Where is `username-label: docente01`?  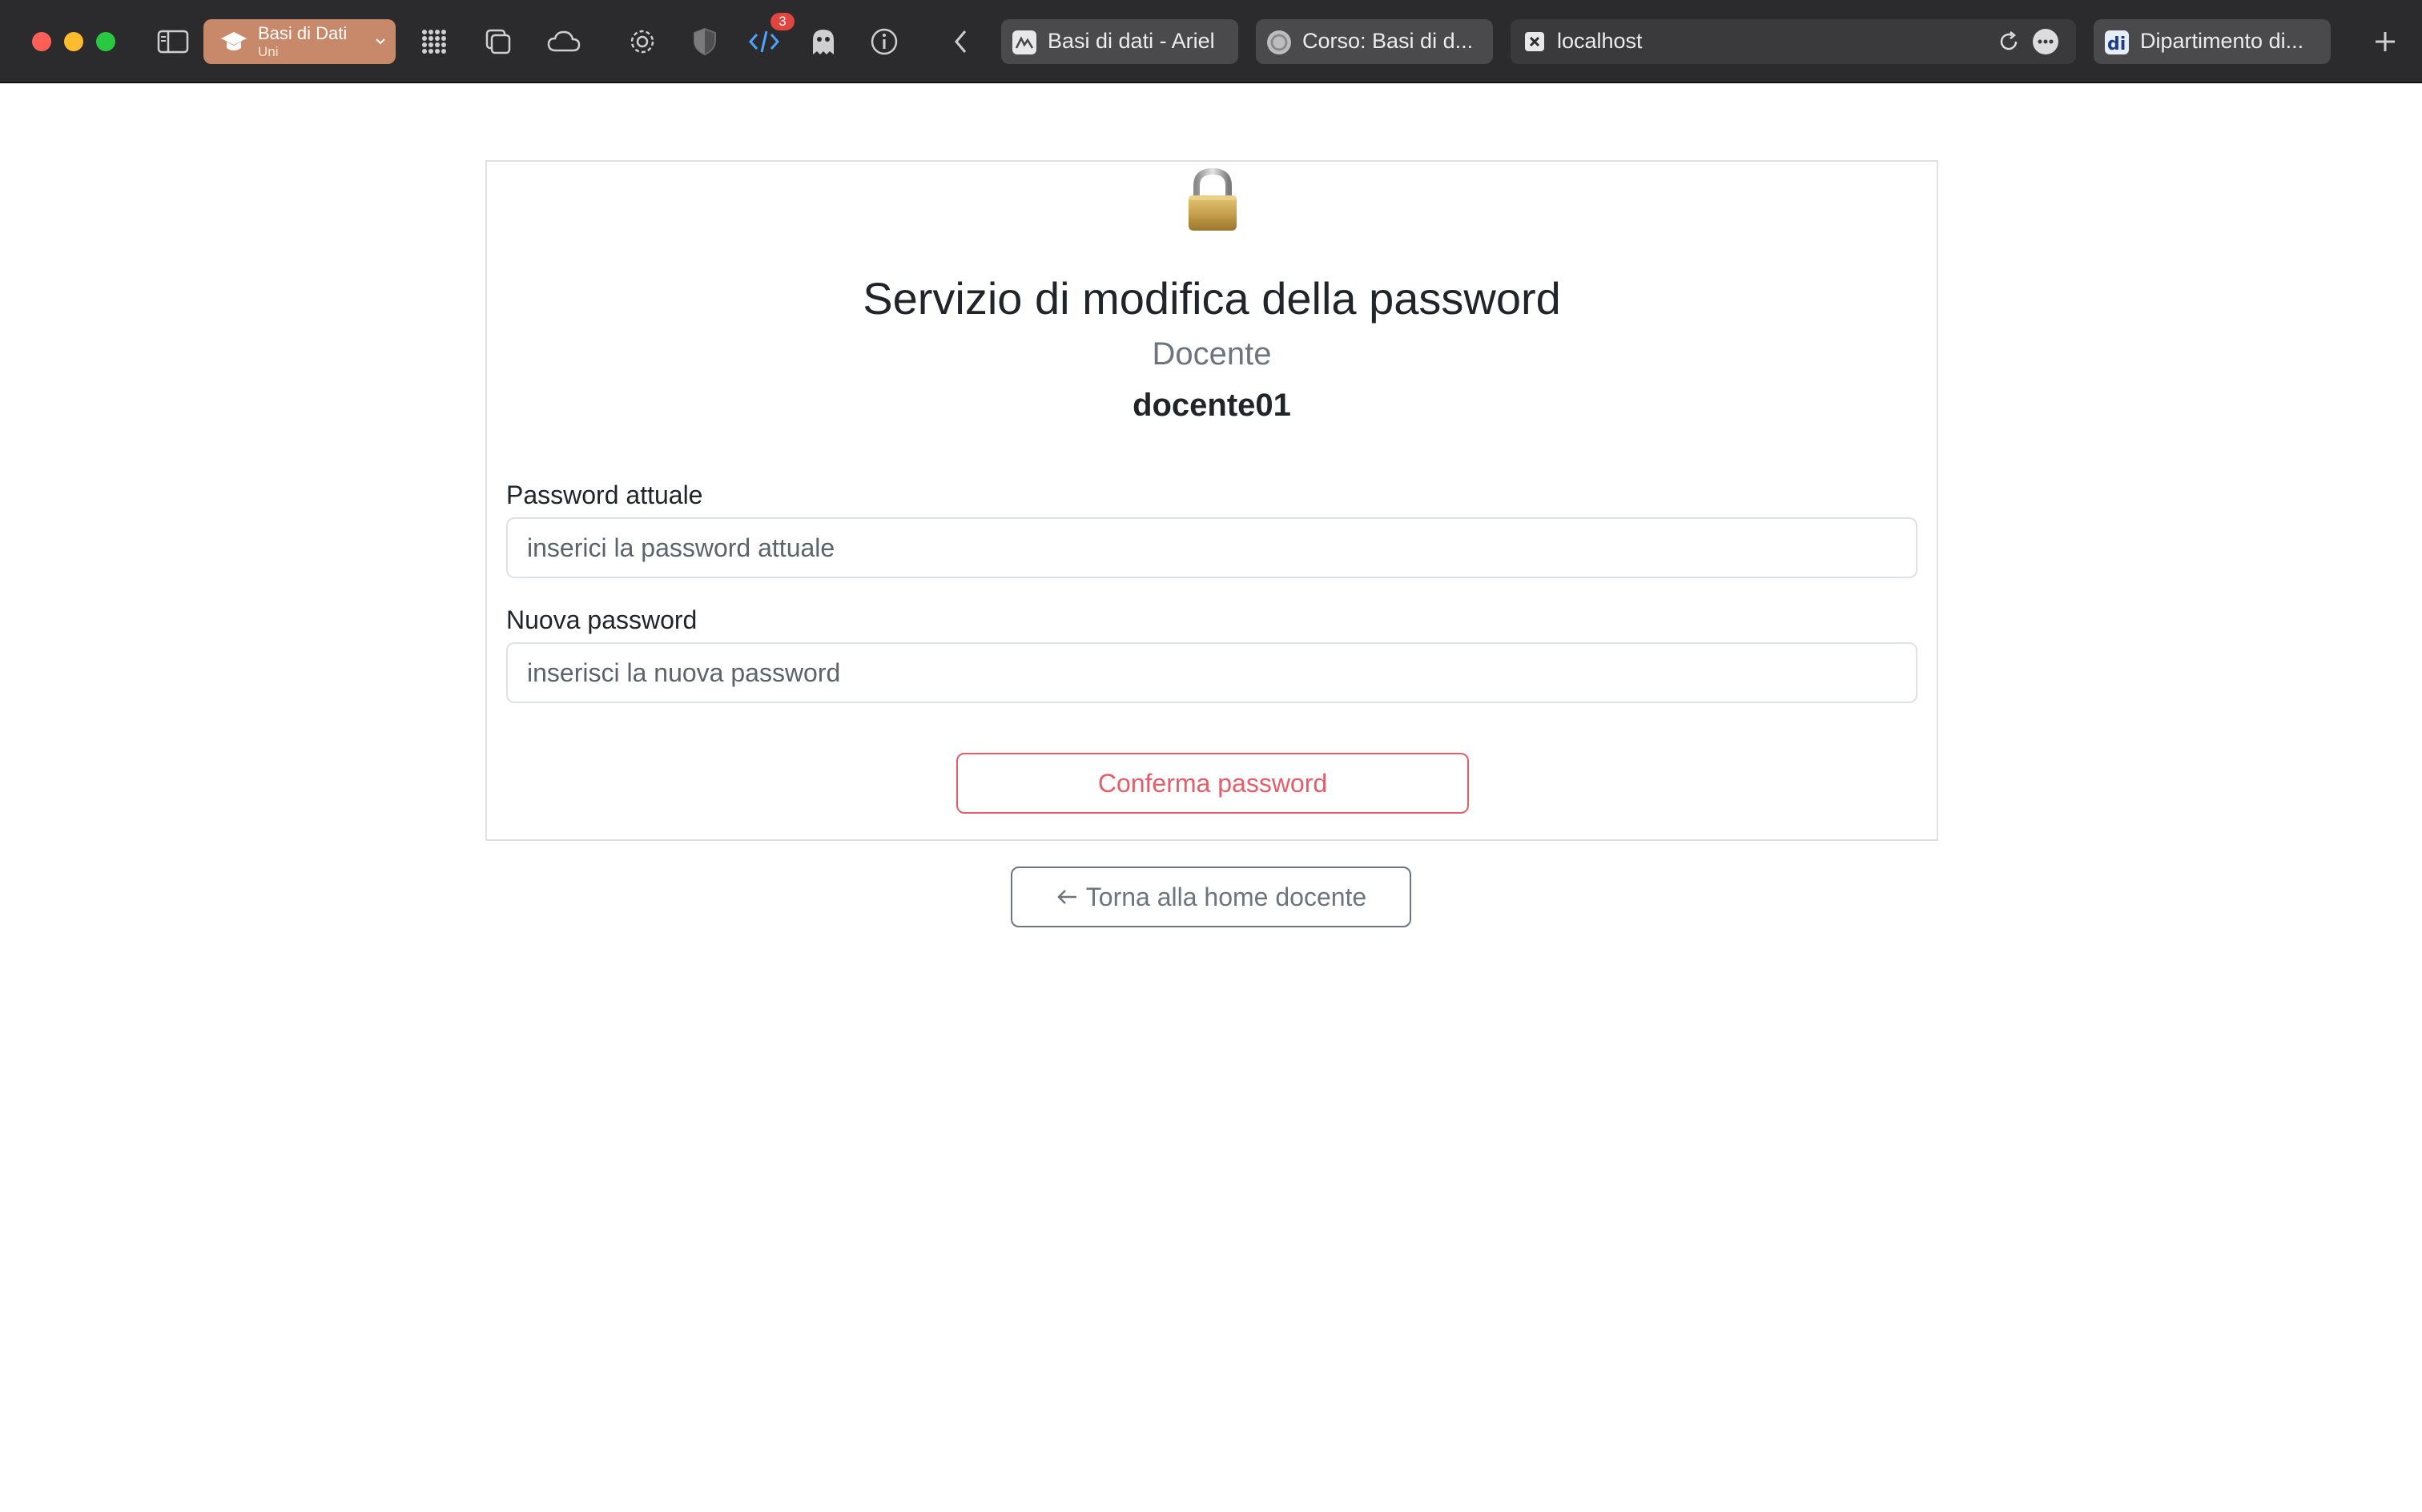 username-label: docente01 is located at coordinates (1212, 405).